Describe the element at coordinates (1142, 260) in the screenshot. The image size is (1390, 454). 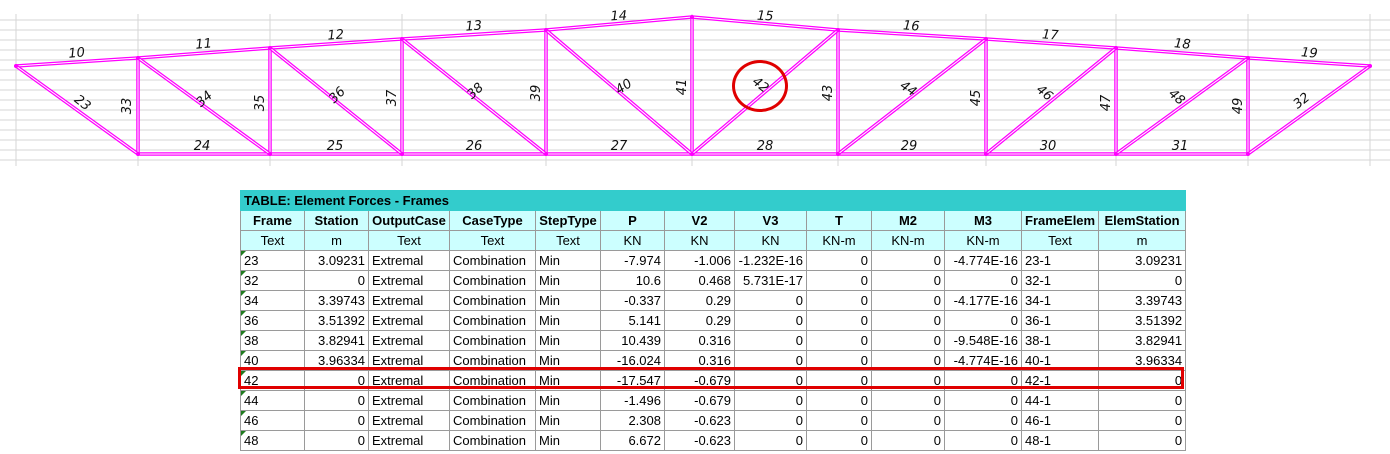
I see `cell-elemstation: 3.09231` at that location.